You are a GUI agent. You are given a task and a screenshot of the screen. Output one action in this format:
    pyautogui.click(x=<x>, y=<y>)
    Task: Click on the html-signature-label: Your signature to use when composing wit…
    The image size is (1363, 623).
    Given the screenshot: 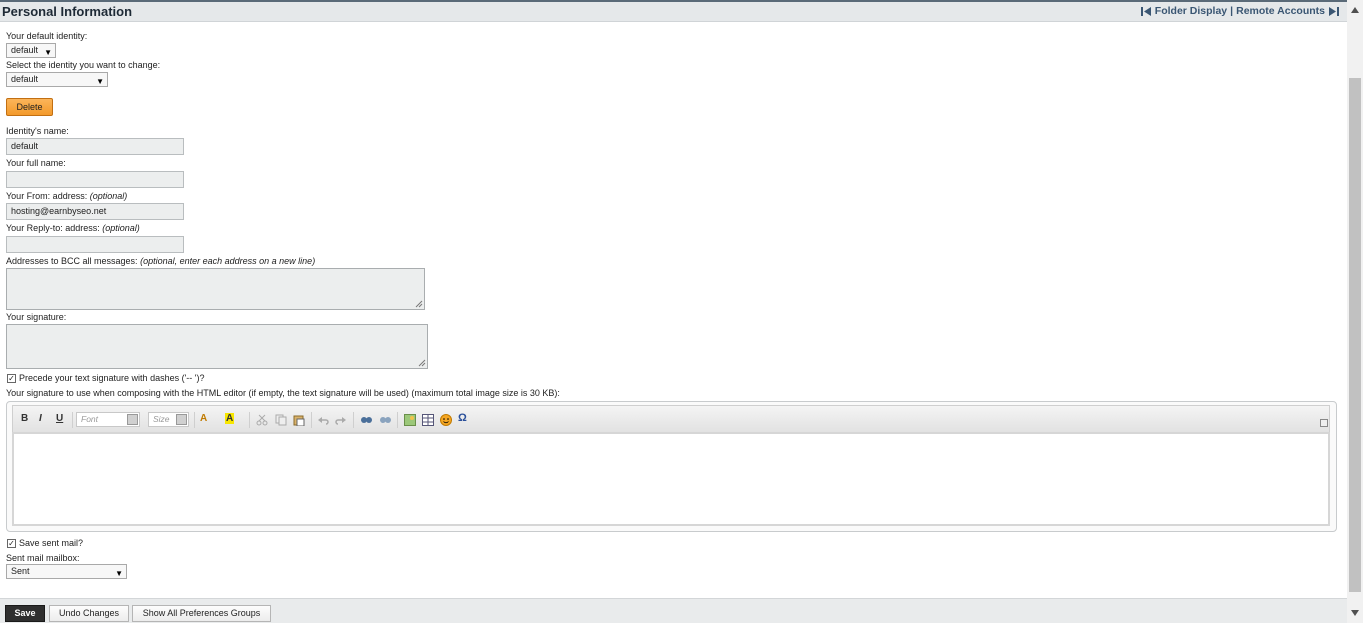 What is the action you would take?
    pyautogui.click(x=283, y=393)
    